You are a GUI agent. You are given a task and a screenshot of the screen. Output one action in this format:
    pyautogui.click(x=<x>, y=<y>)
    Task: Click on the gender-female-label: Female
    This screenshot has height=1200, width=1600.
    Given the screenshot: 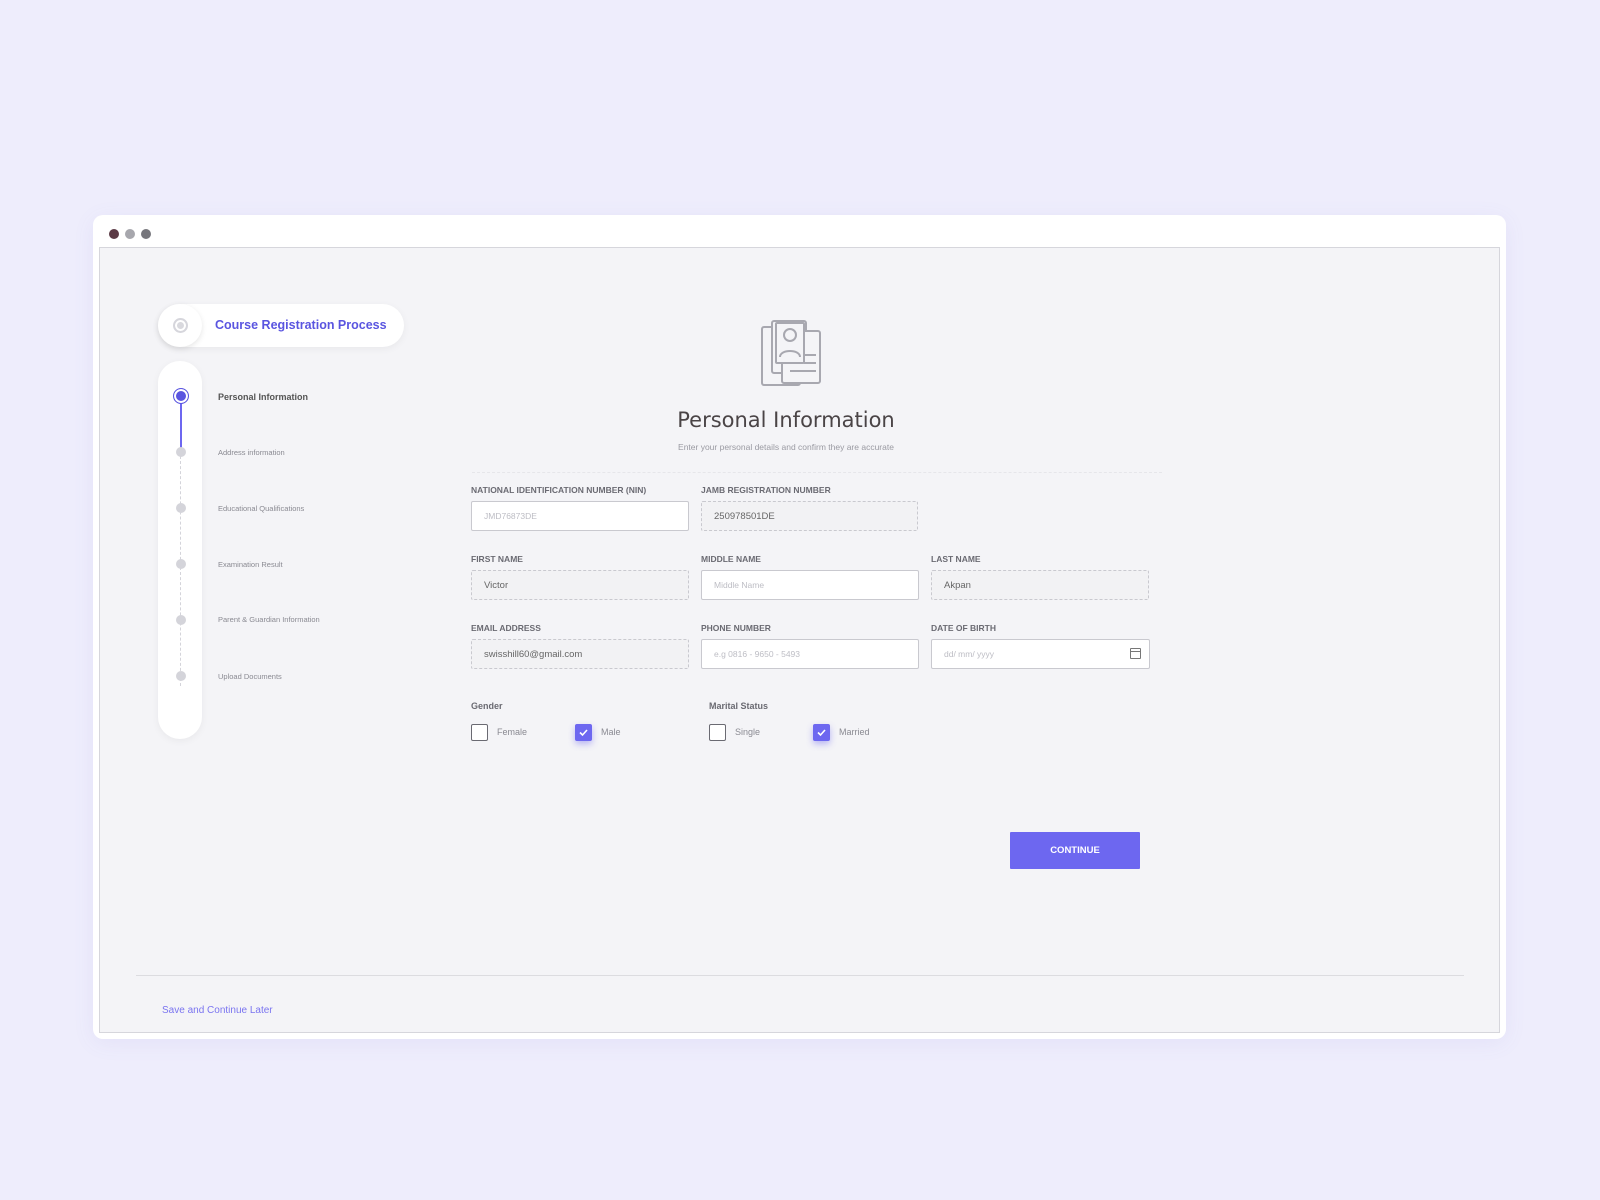 What is the action you would take?
    pyautogui.click(x=512, y=732)
    